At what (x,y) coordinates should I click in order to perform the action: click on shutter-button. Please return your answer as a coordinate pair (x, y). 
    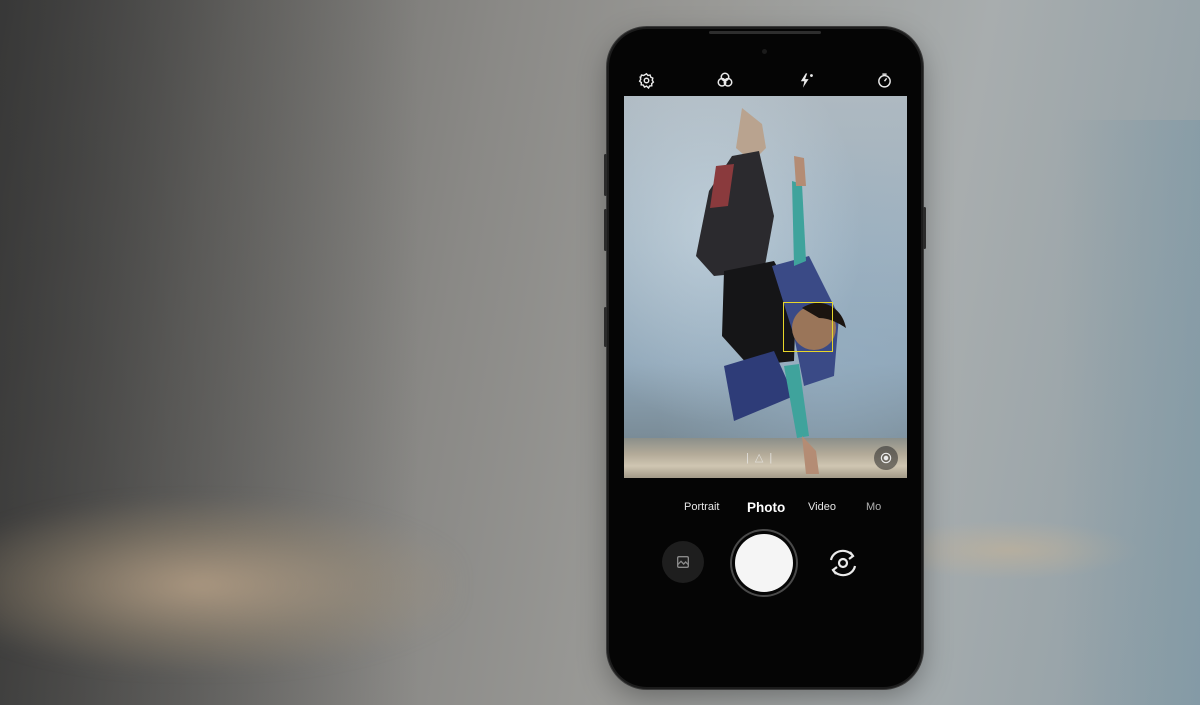
    Looking at the image, I should click on (764, 563).